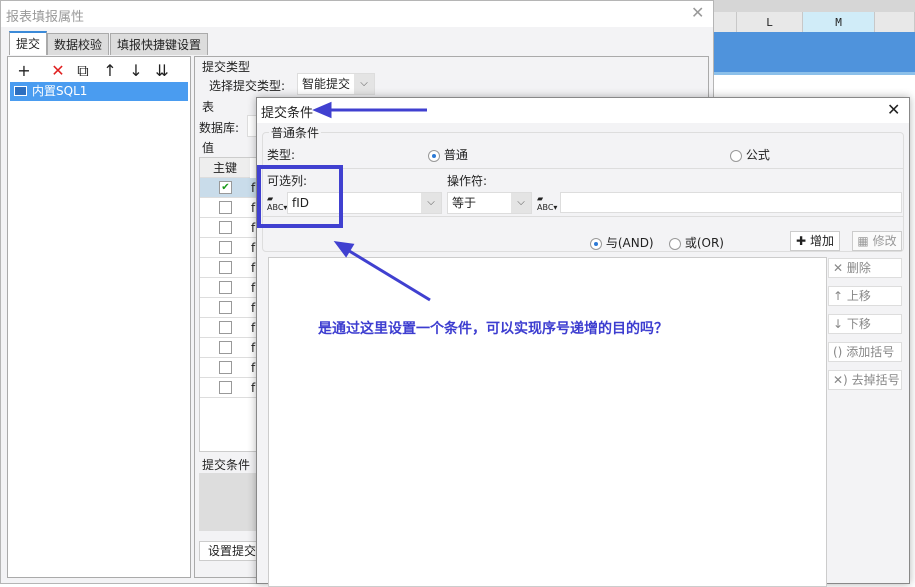 The height and width of the screenshot is (587, 915). I want to click on arrow-to-box, so click(388, 274).